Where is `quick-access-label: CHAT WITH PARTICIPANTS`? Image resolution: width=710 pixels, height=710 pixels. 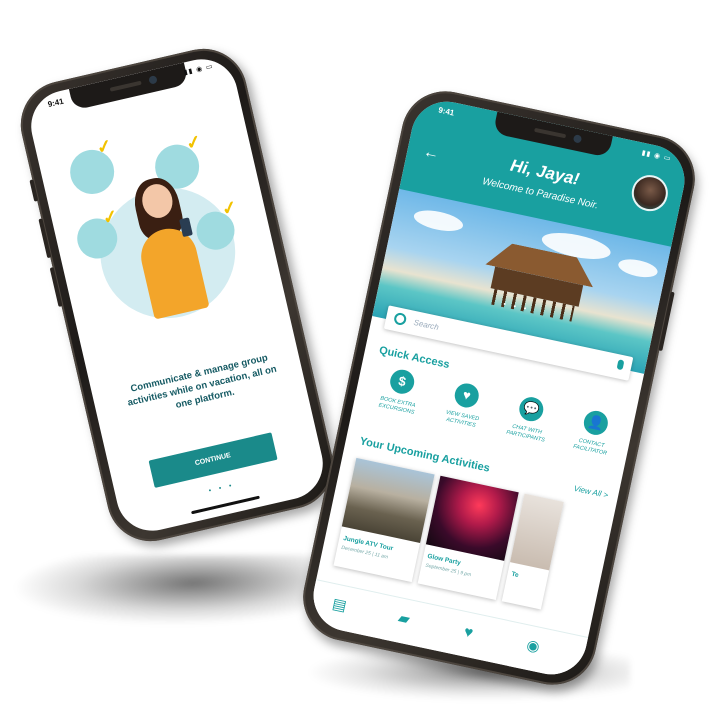 quick-access-label: CHAT WITH PARTICIPANTS is located at coordinates (525, 433).